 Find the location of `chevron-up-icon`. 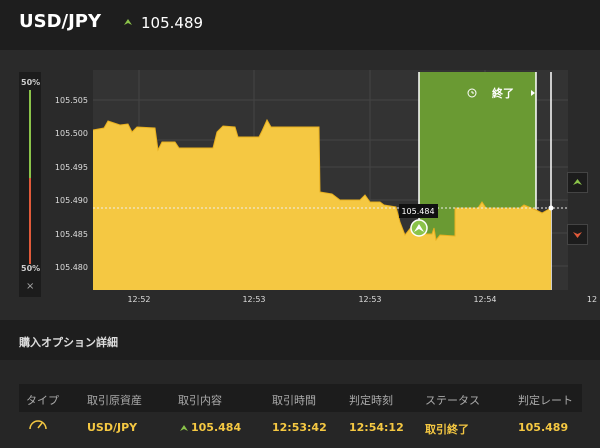

chevron-up-icon is located at coordinates (577, 182).